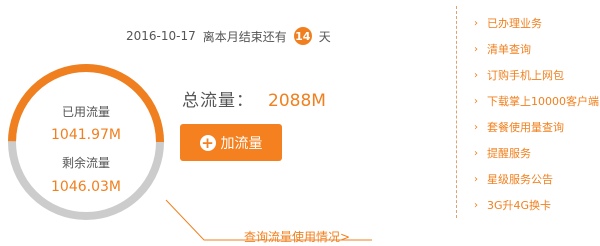  I want to click on menu-item-star-service-notice: › 星级服务公告, so click(536, 179).